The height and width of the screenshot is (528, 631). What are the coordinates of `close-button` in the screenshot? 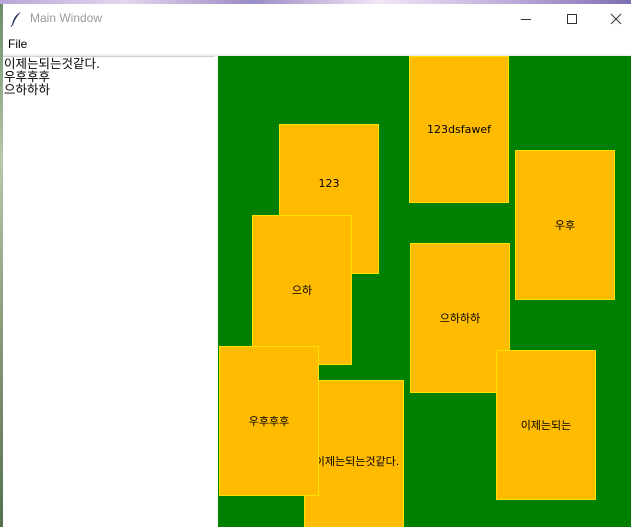 It's located at (612, 19).